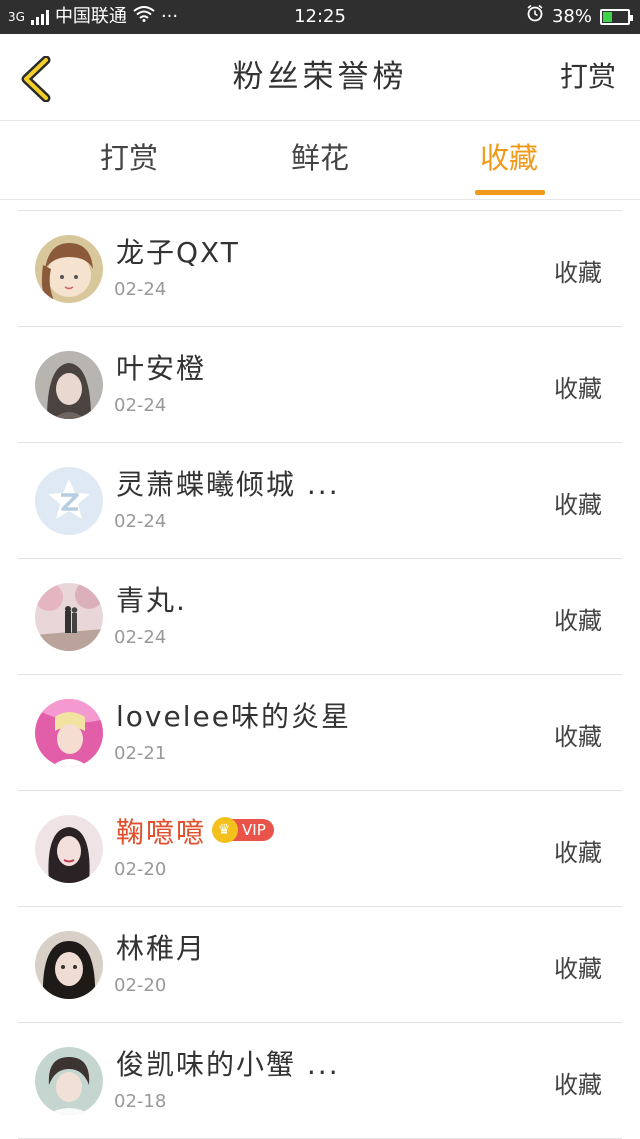 Image resolution: width=640 pixels, height=1139 pixels. I want to click on fan-name: 鞠噫噫, so click(161, 832).